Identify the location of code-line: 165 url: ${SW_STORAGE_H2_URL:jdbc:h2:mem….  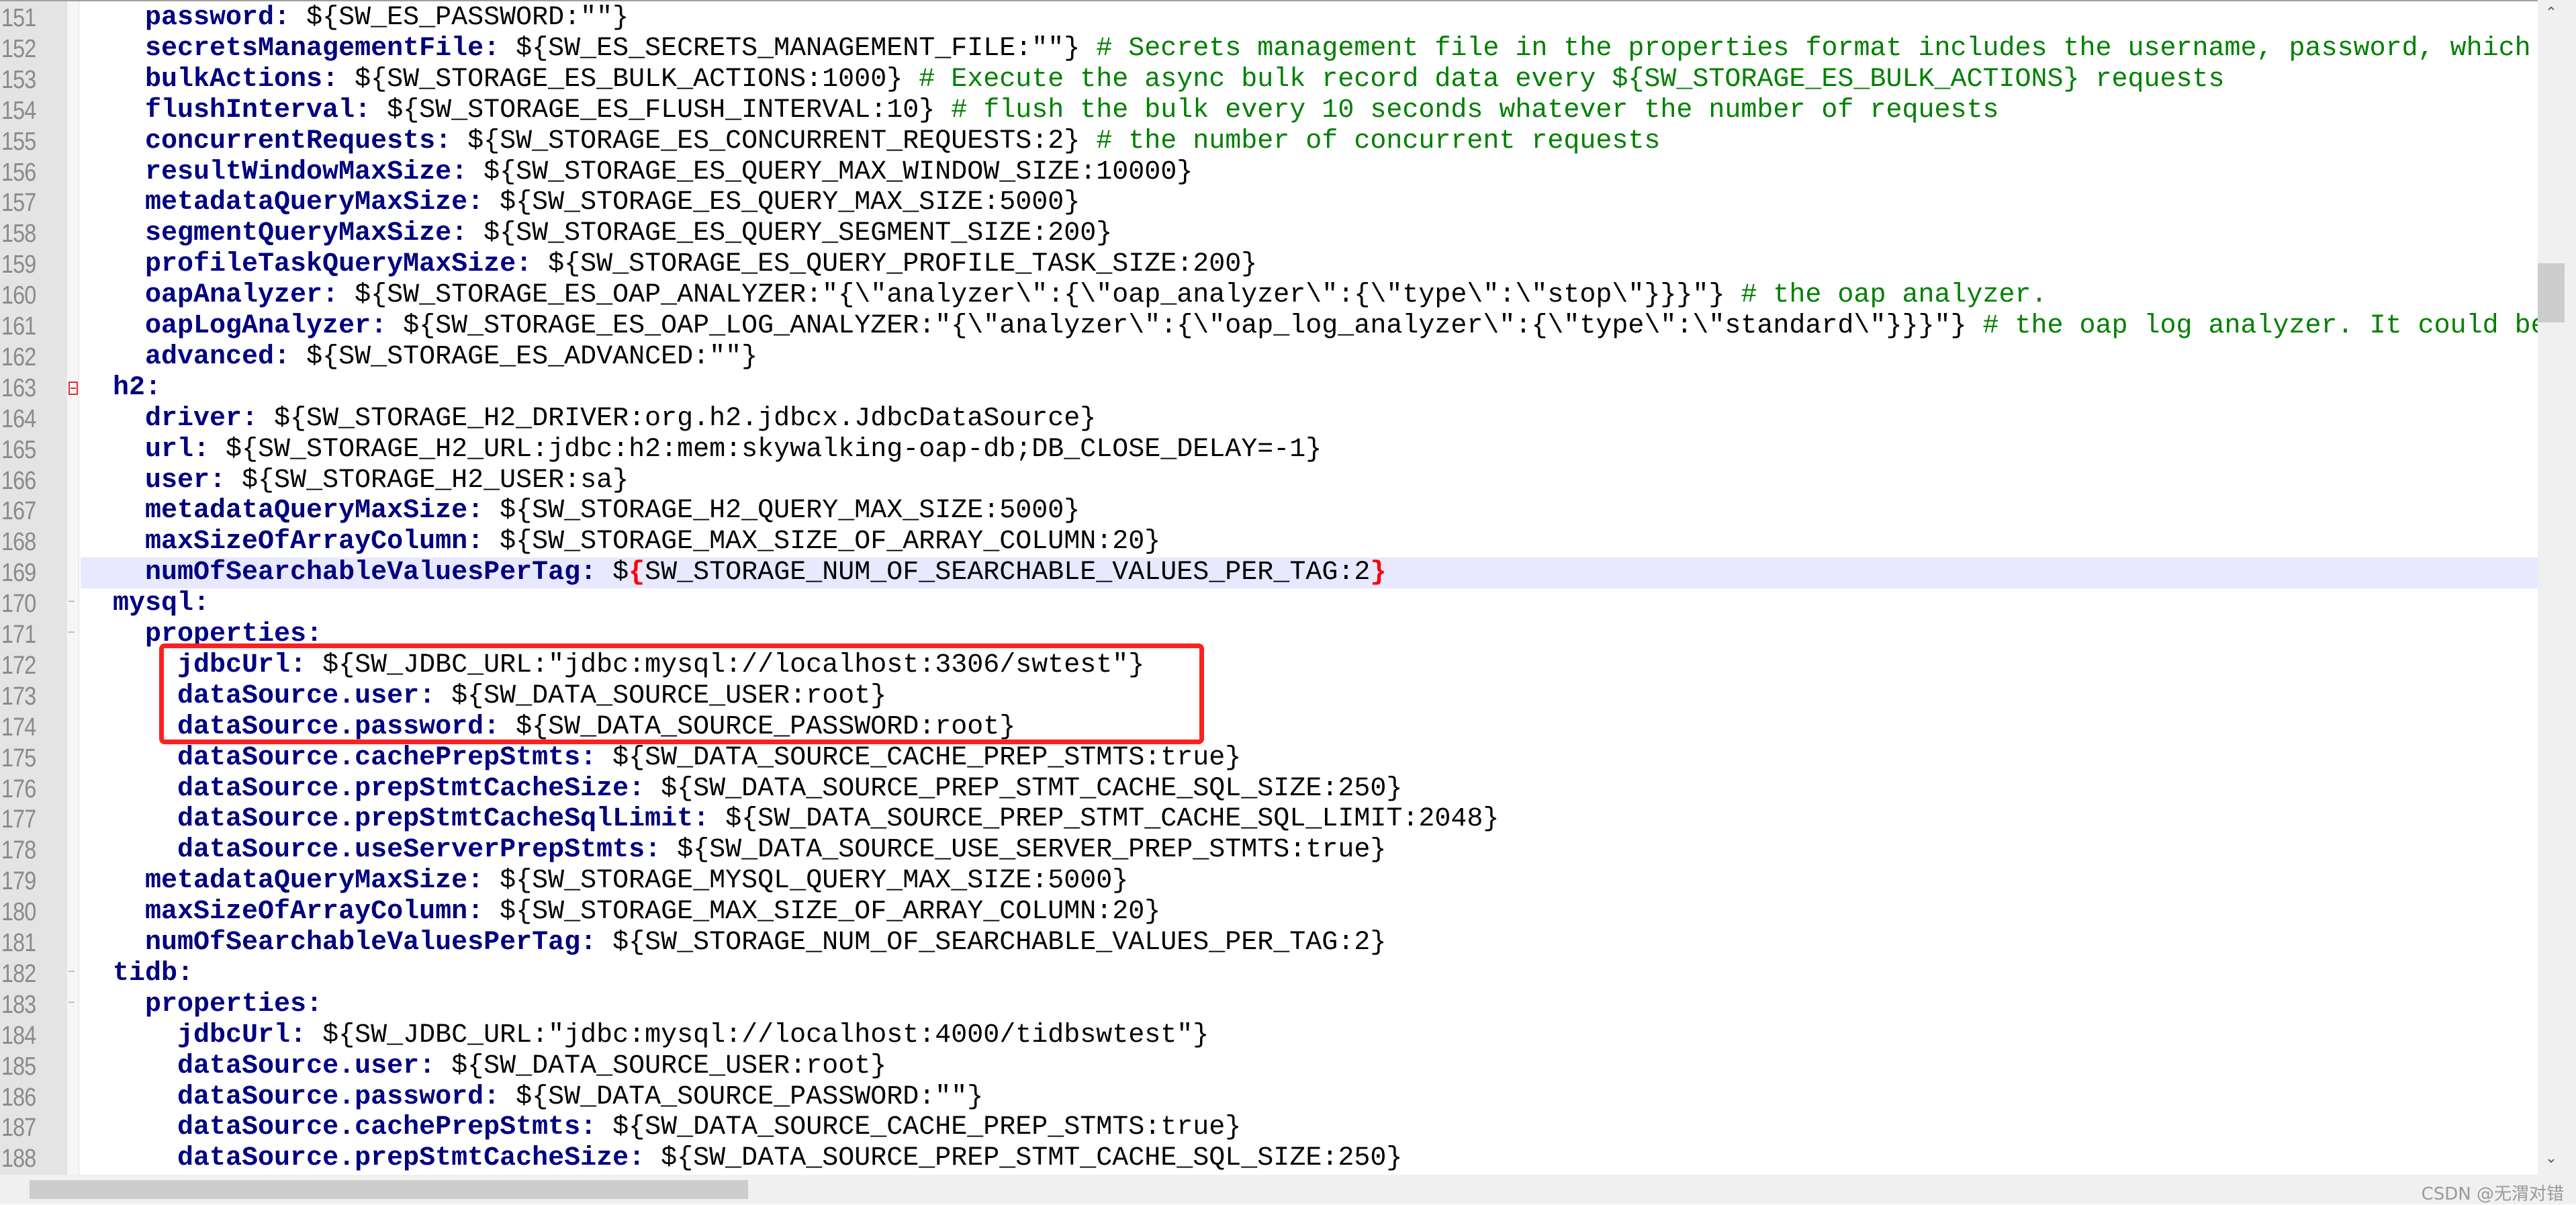
(1269, 450).